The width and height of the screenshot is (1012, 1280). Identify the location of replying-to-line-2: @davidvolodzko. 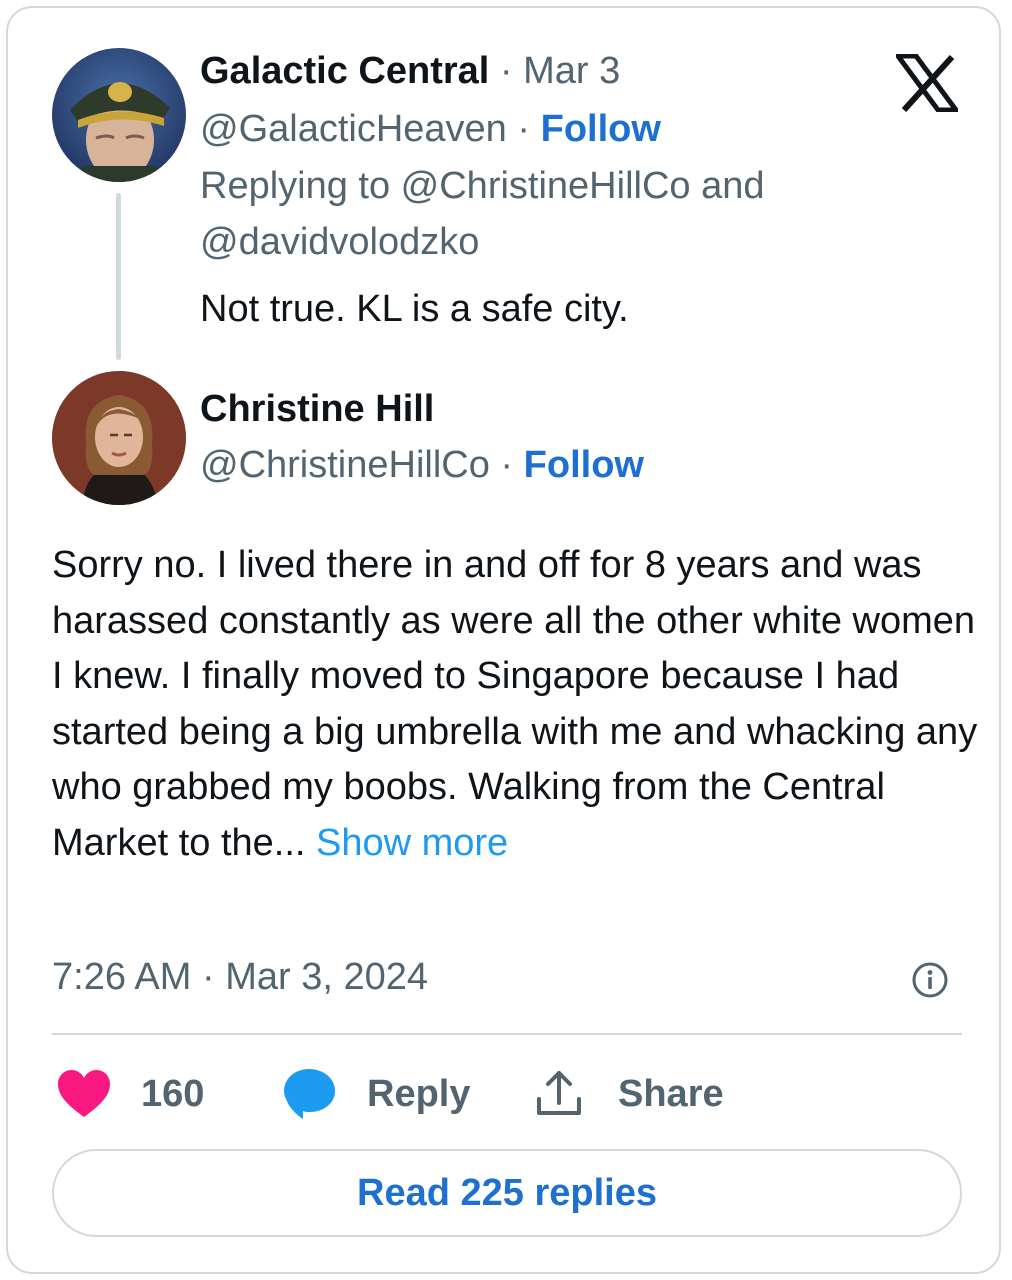
(339, 242).